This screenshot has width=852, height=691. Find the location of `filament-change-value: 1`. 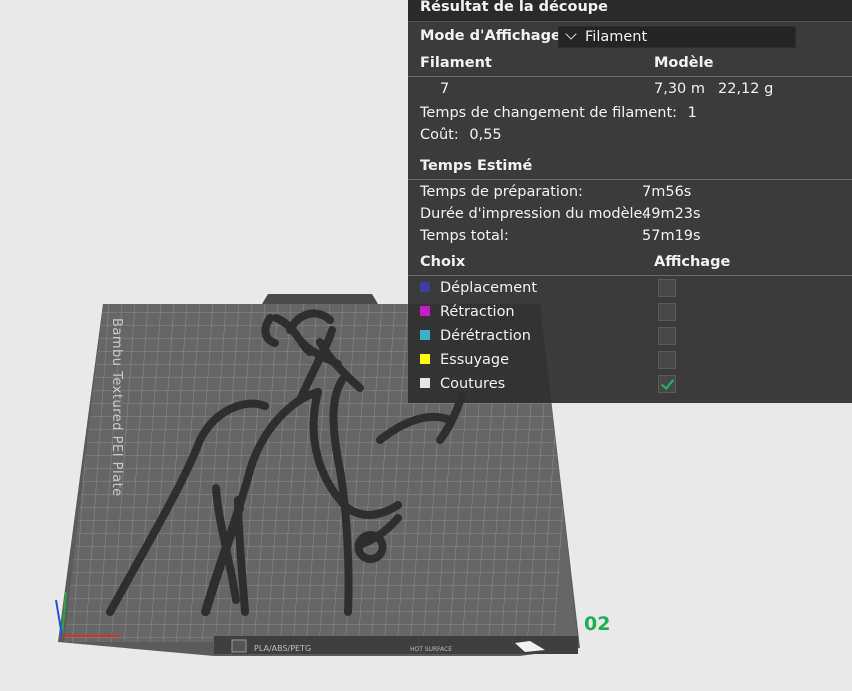

filament-change-value: 1 is located at coordinates (692, 113).